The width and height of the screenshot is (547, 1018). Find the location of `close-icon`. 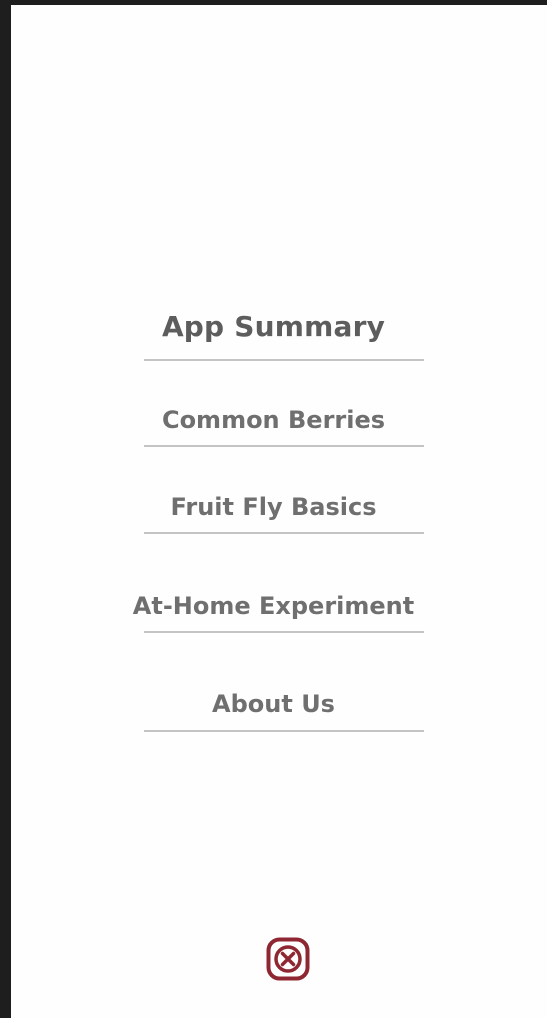

close-icon is located at coordinates (288, 959).